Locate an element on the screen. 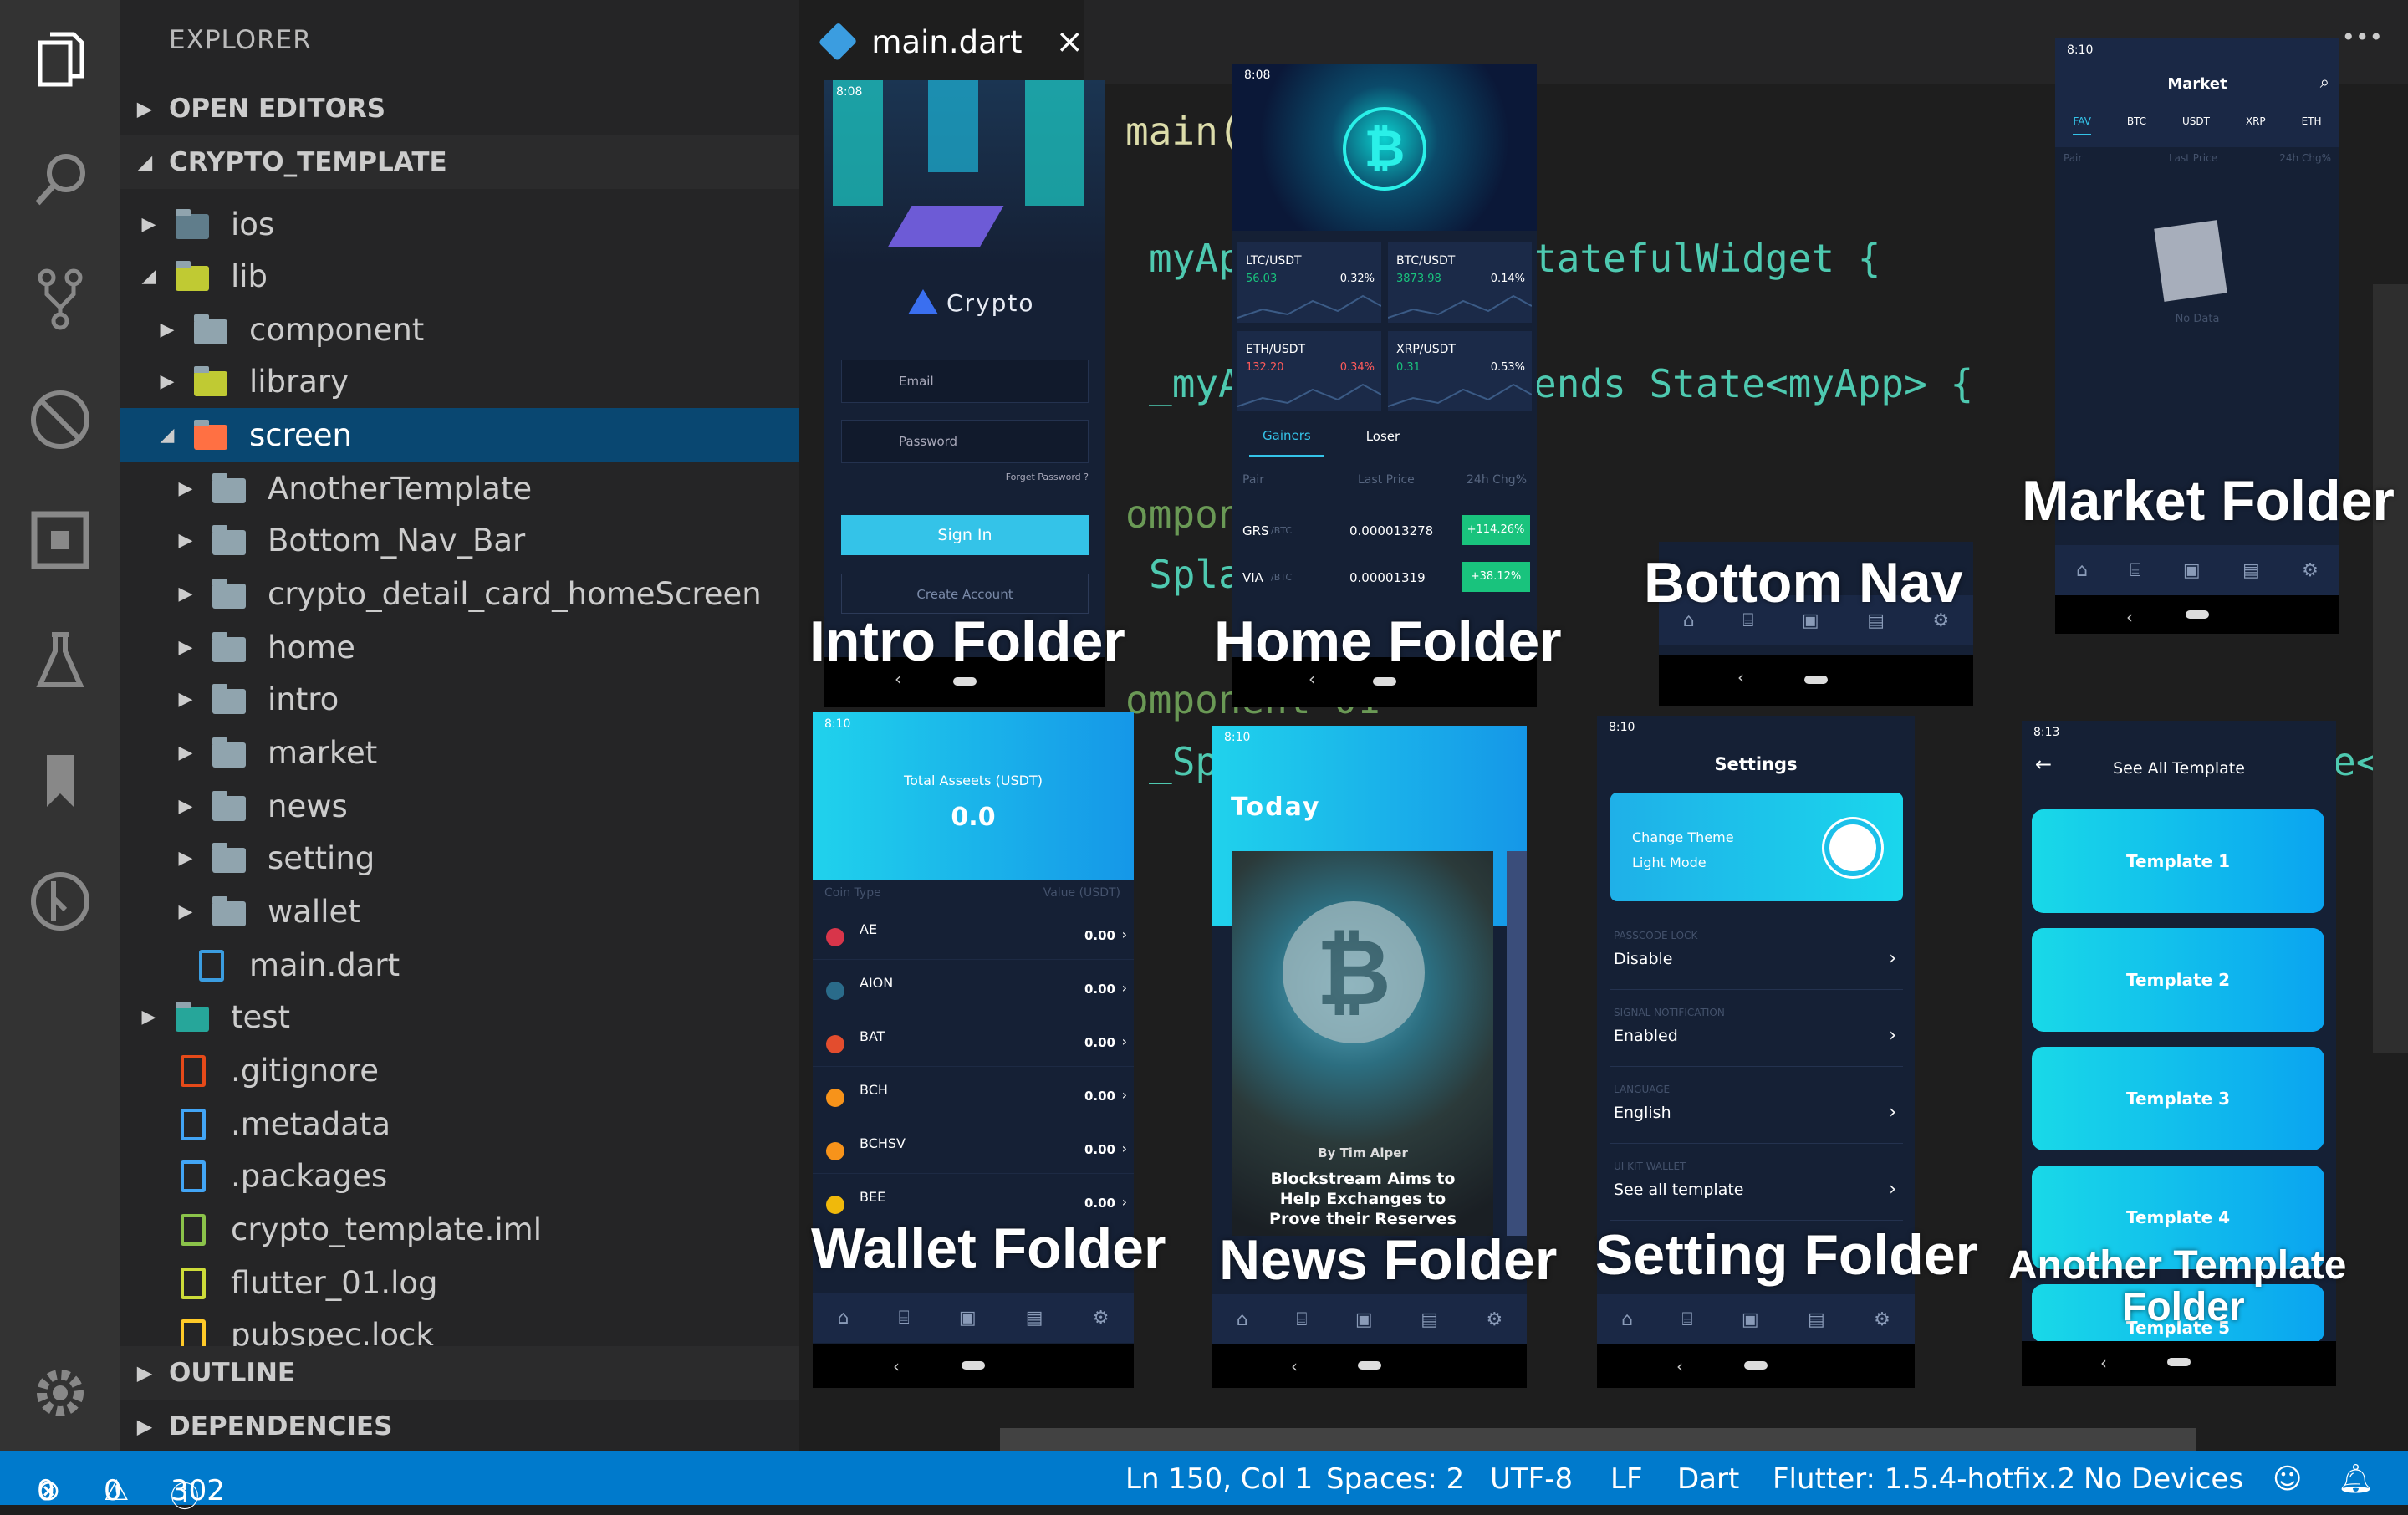 The width and height of the screenshot is (2408, 1515). market-tab: FAV is located at coordinates (2082, 125).